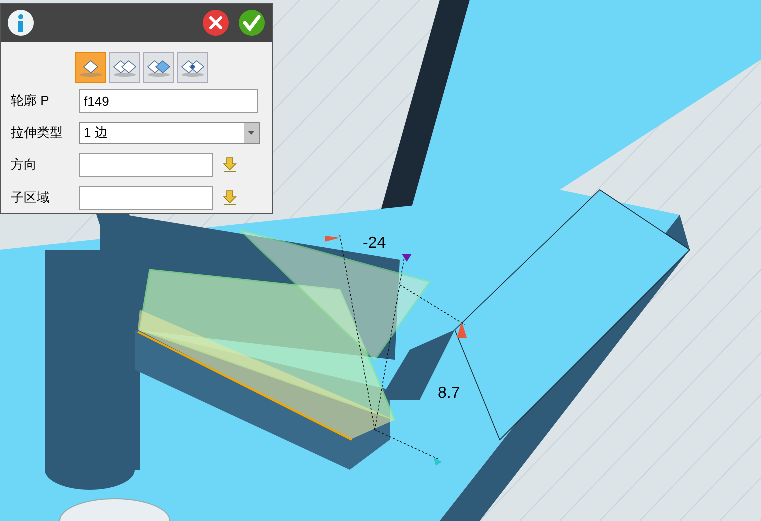  I want to click on info-icon, so click(21, 23).